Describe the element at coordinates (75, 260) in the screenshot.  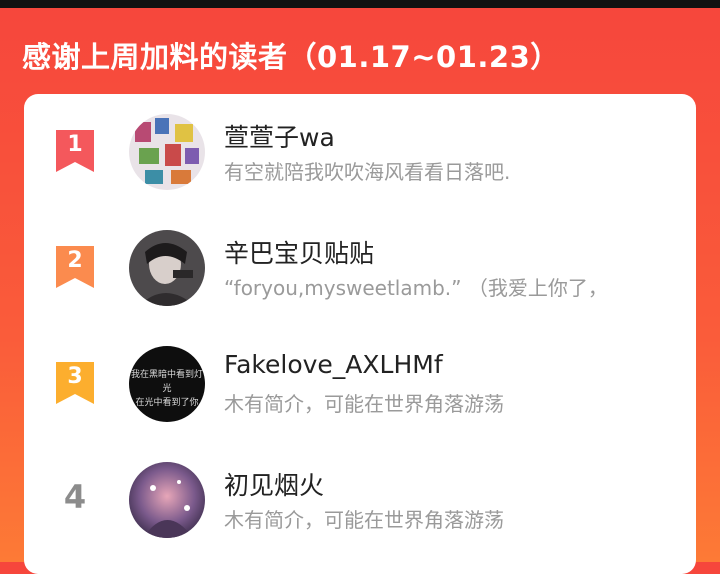
I see `rank-number: 2` at that location.